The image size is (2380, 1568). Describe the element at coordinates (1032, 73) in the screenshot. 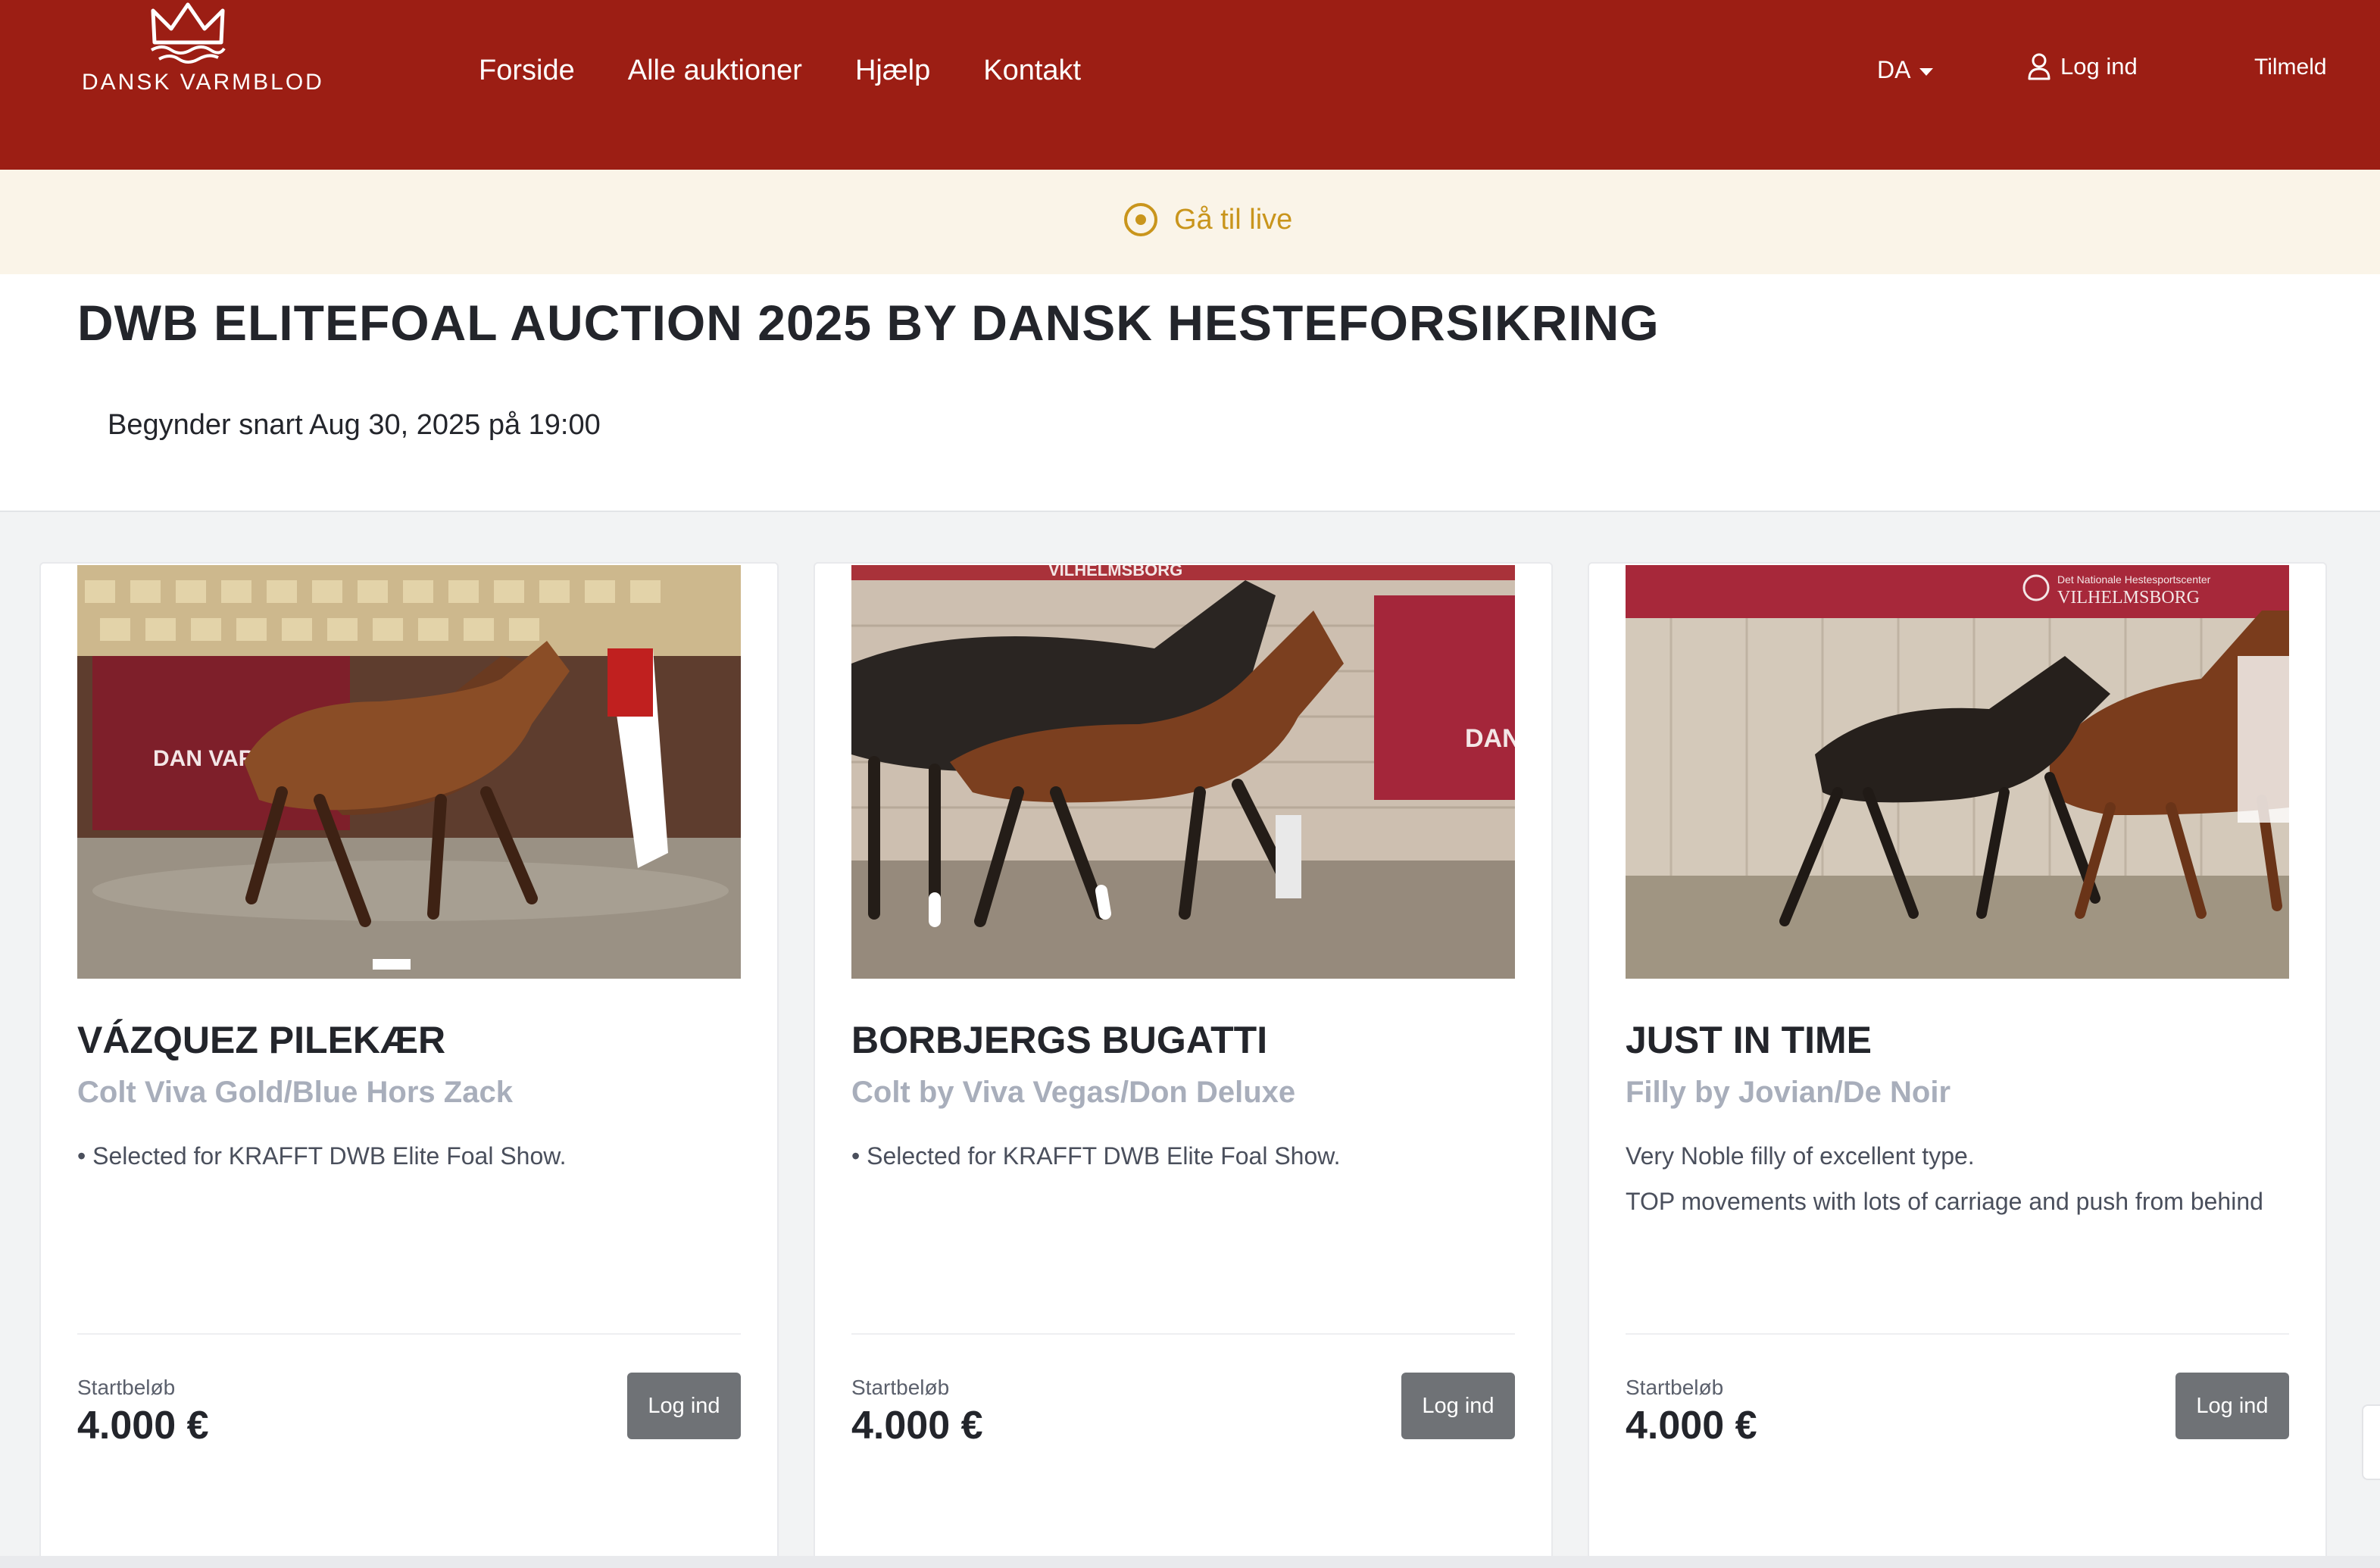

I see `nav-kontakt: Kontakt` at that location.